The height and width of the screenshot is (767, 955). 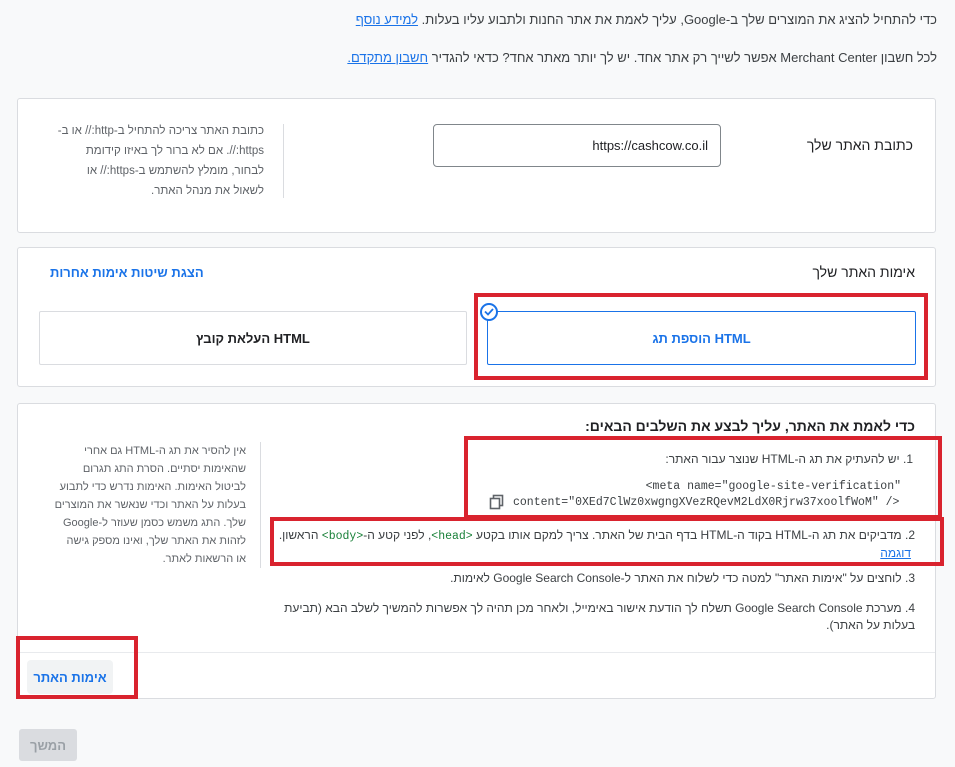 I want to click on option-html-file-label: העלאת קובץ HTML, so click(x=253, y=338).